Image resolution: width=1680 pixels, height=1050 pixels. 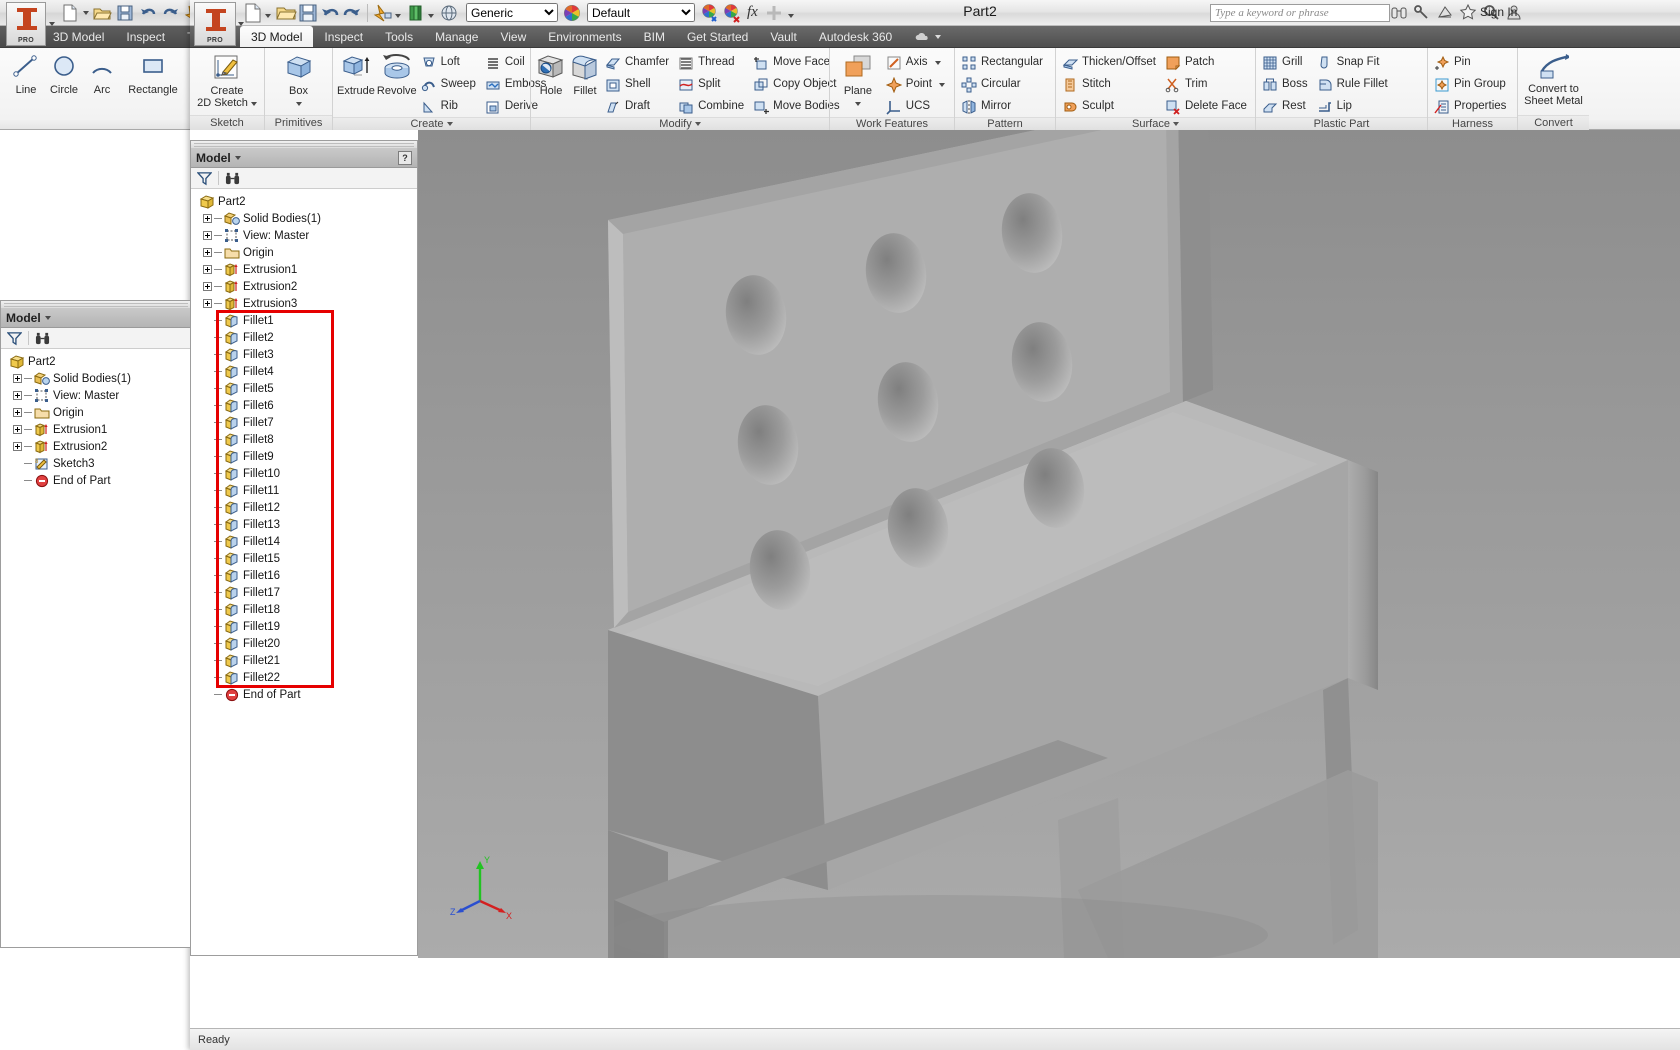 I want to click on patch-button: Patch, so click(x=1207, y=62).